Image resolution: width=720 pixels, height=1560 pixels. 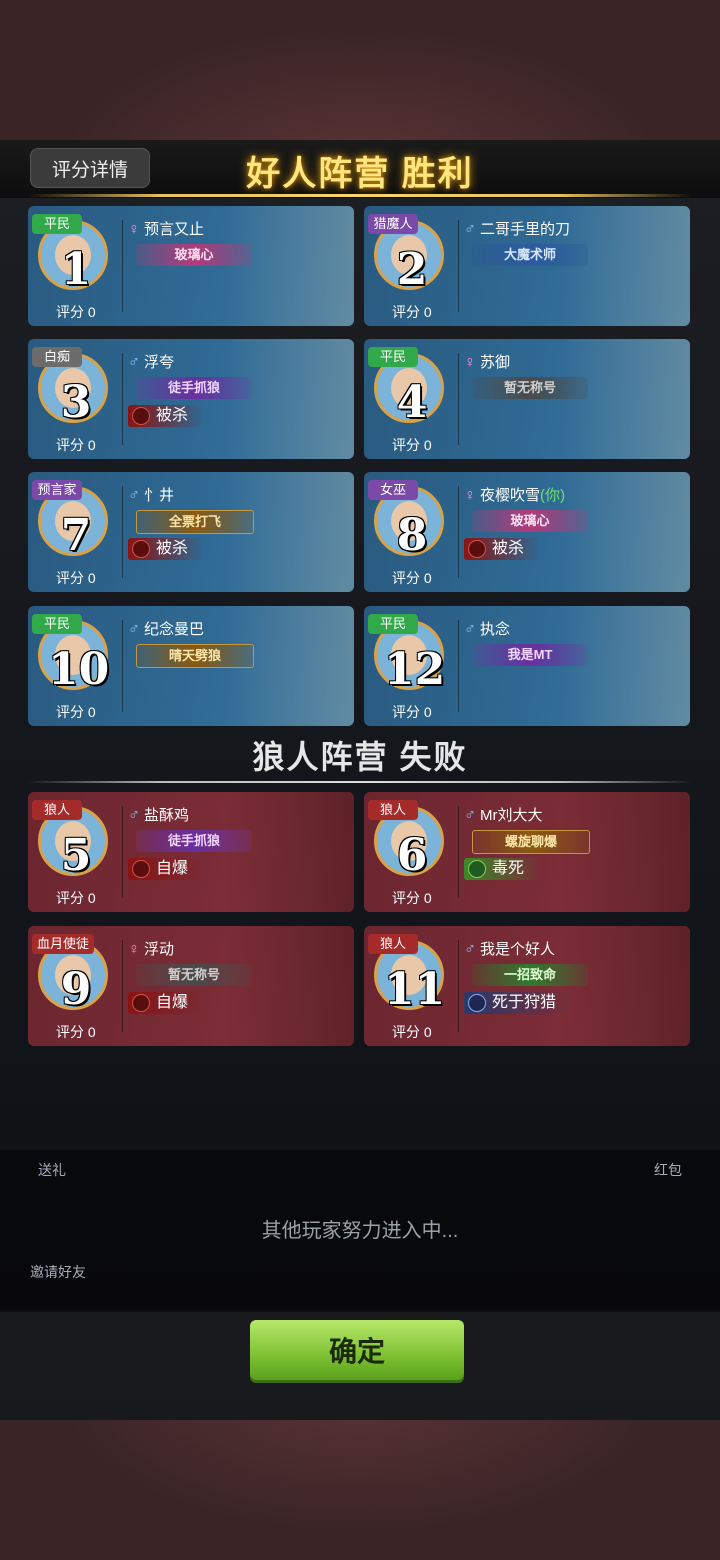 What do you see at coordinates (191, 986) in the screenshot?
I see `player-card: 血月使徒 9 评分 0 ♀ 浮动 暂无称号 自爆` at bounding box center [191, 986].